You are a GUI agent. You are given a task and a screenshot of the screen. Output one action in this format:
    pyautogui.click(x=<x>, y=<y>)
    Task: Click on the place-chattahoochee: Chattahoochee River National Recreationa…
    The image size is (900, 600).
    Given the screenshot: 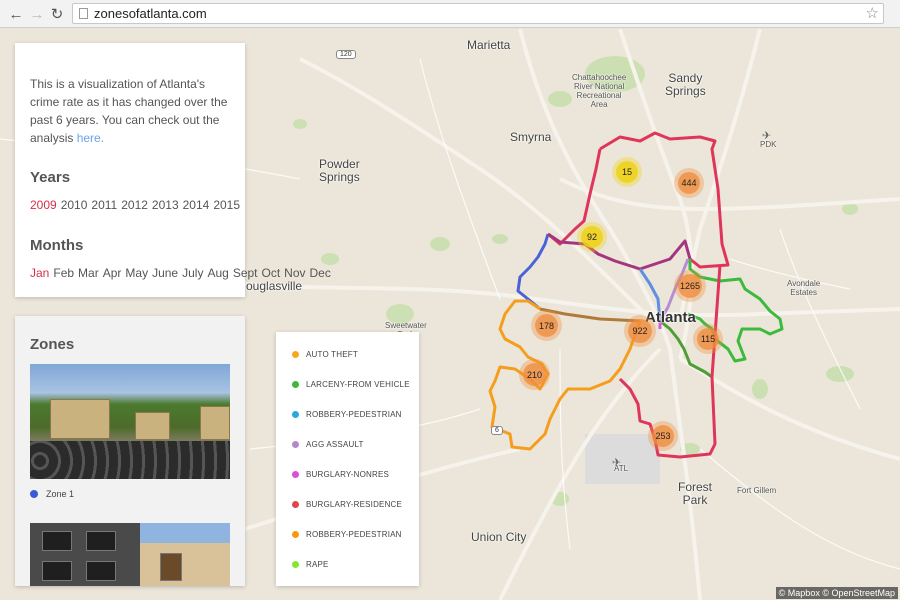 What is the action you would take?
    pyautogui.click(x=599, y=91)
    